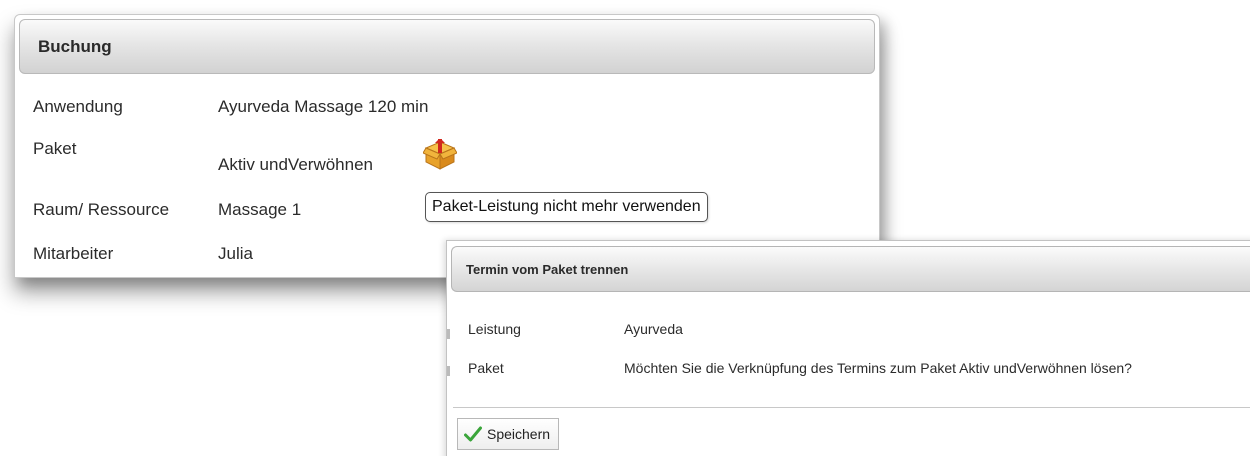  Describe the element at coordinates (850, 269) in the screenshot. I see `dialog-header: Termin vom Paket trennen` at that location.